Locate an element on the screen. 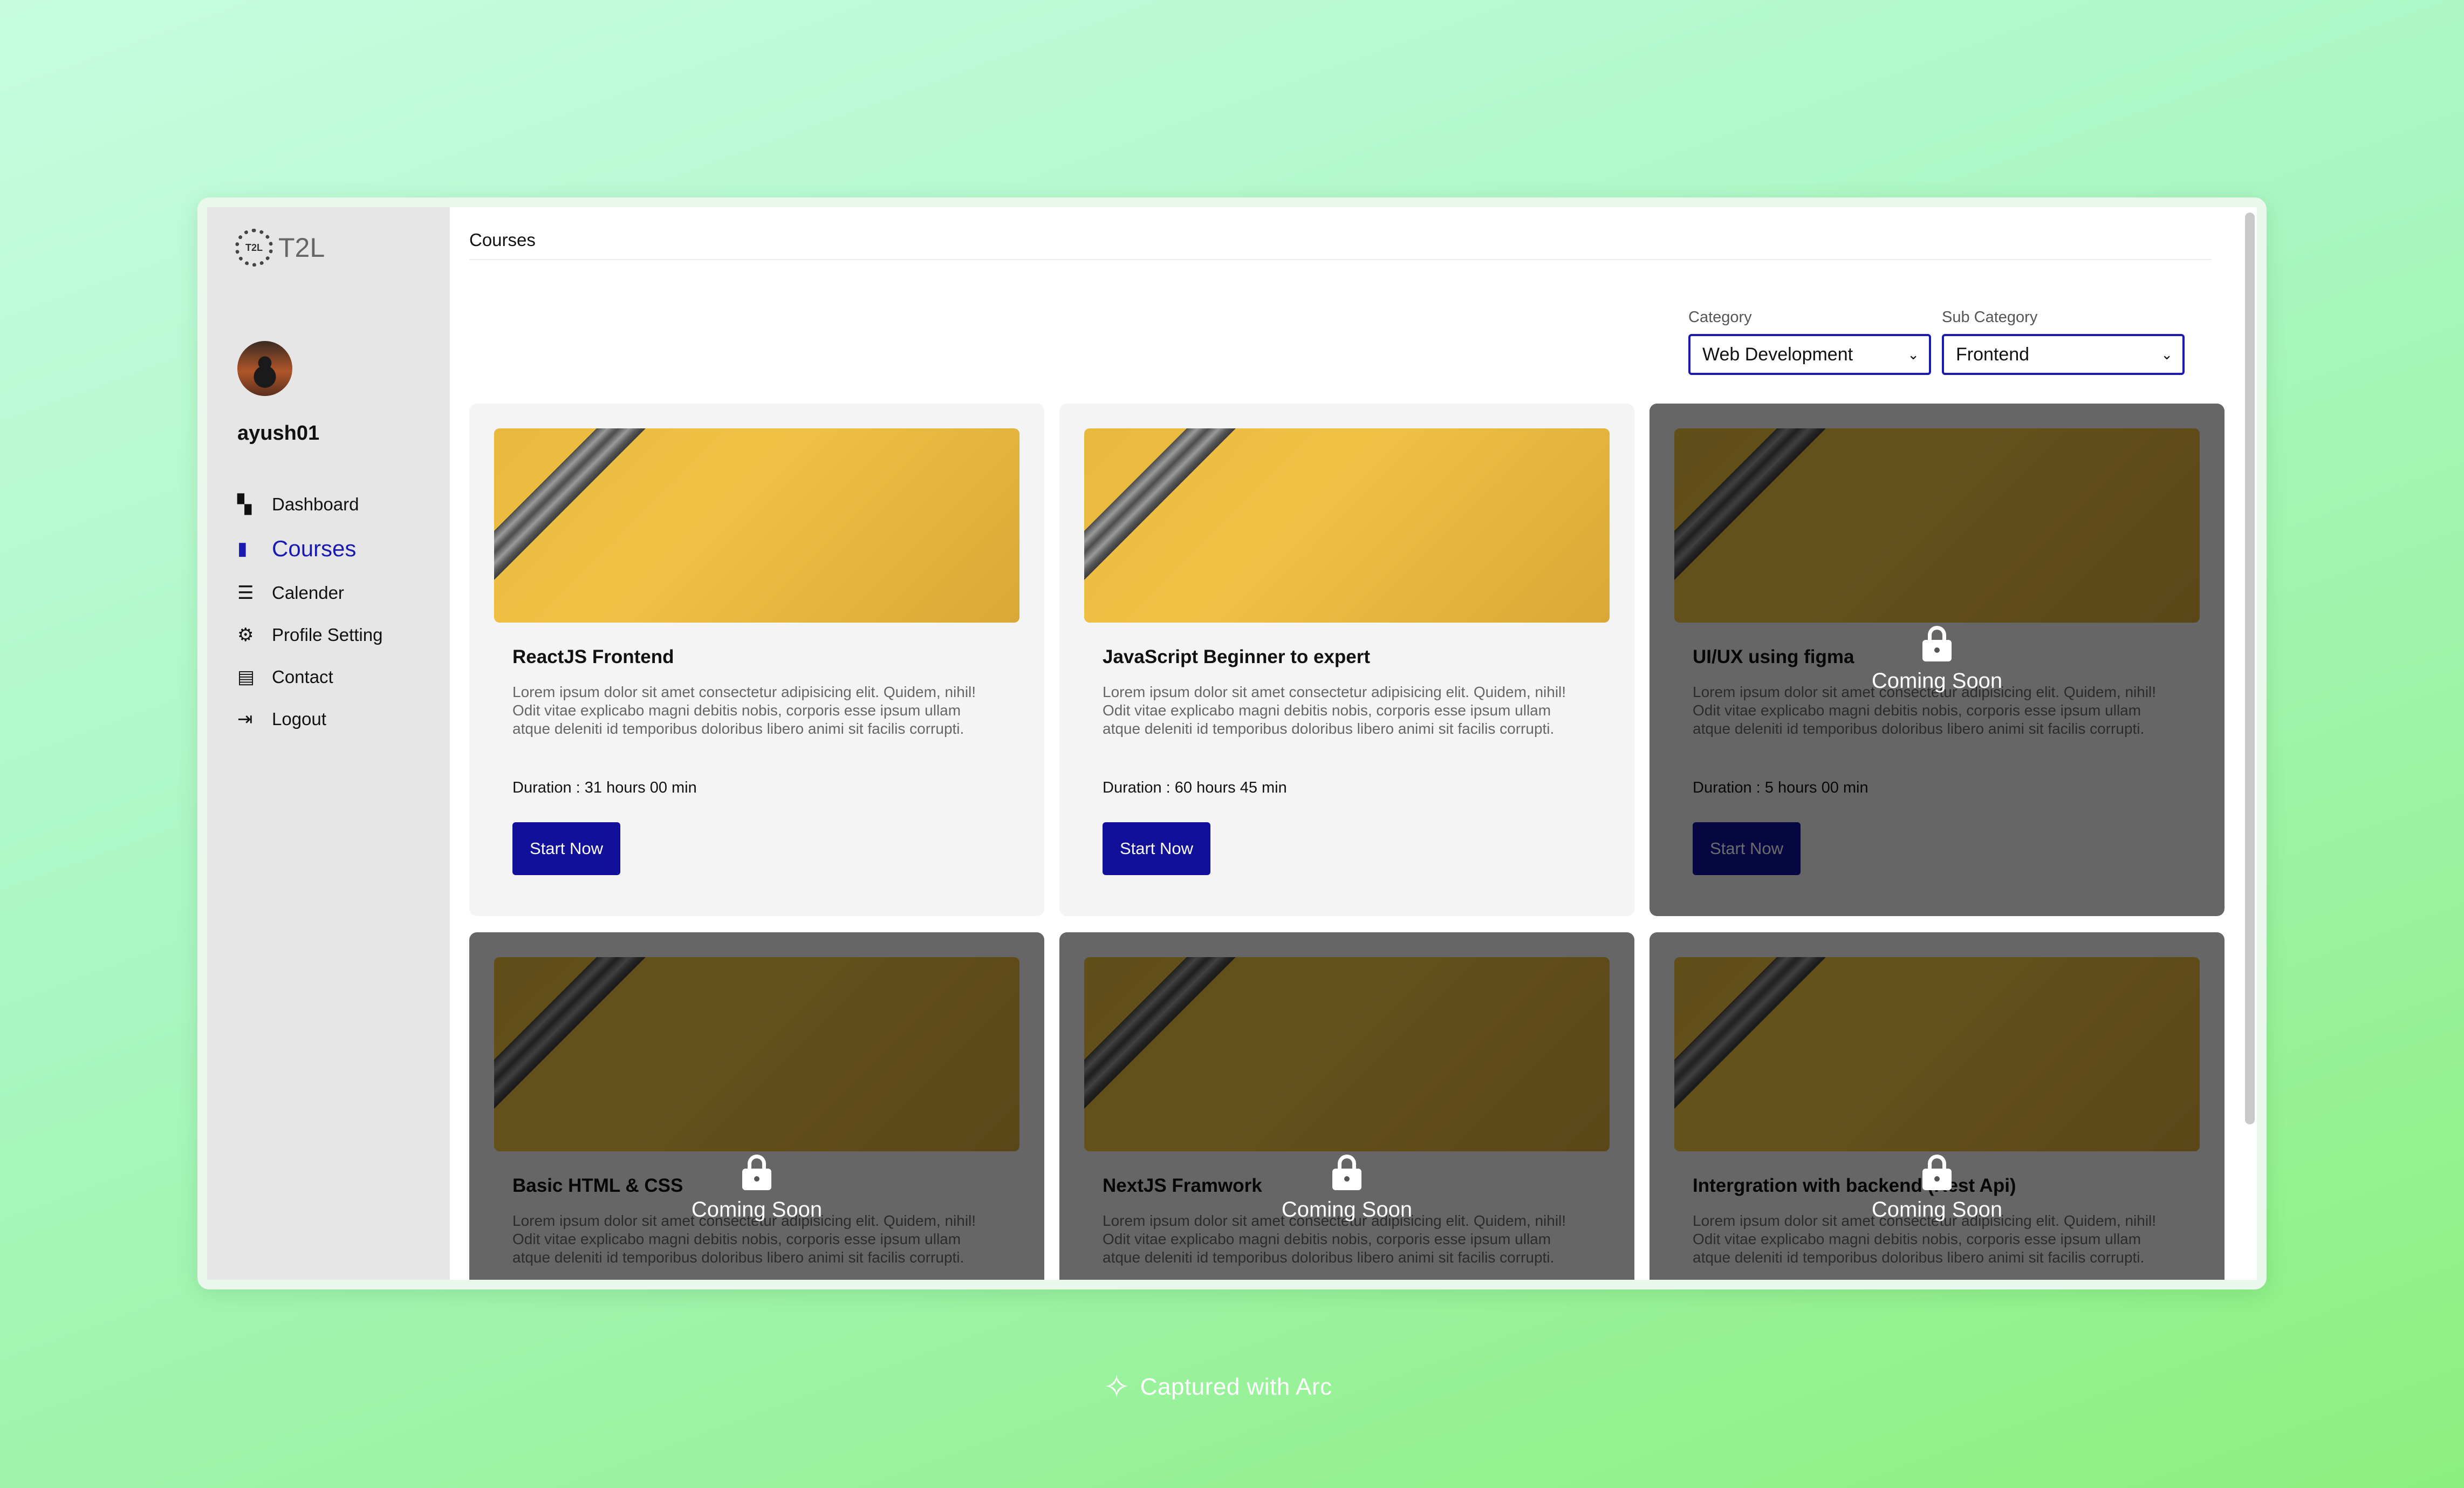 This screenshot has width=2464, height=1488. book-icon: ▮ is located at coordinates (243, 548).